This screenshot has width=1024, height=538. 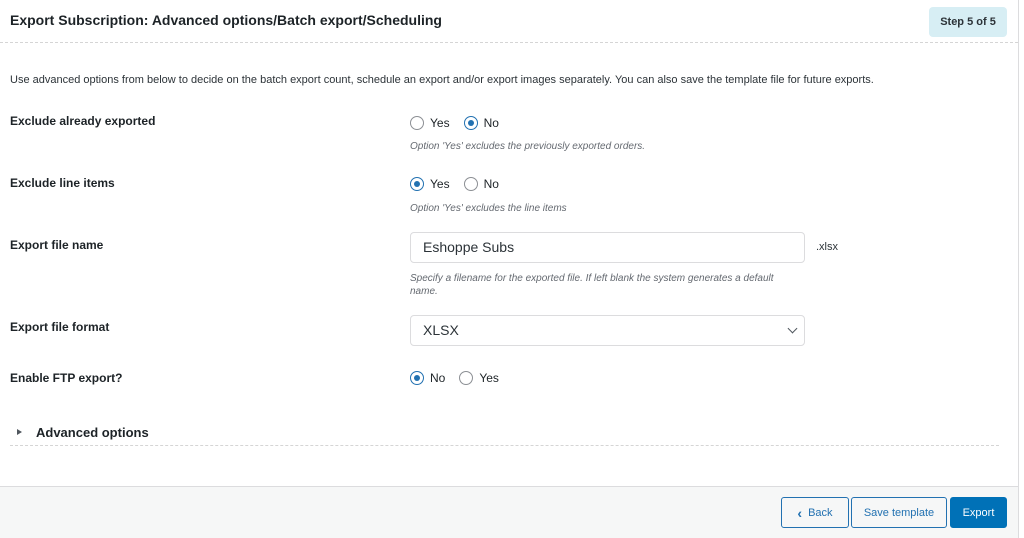 I want to click on chevron-down-icon, so click(x=792, y=328).